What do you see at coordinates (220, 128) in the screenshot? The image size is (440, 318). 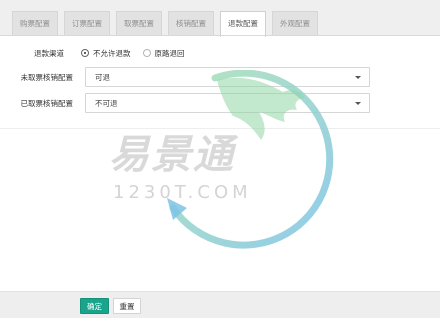 I see `form-divider` at bounding box center [220, 128].